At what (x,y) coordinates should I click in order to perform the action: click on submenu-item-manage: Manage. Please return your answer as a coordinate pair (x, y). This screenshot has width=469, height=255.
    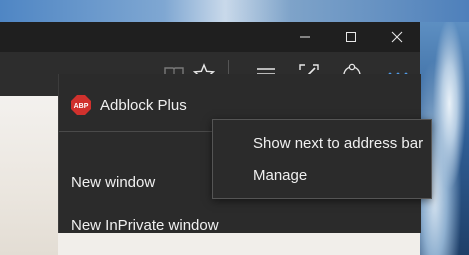
    Looking at the image, I should click on (280, 175).